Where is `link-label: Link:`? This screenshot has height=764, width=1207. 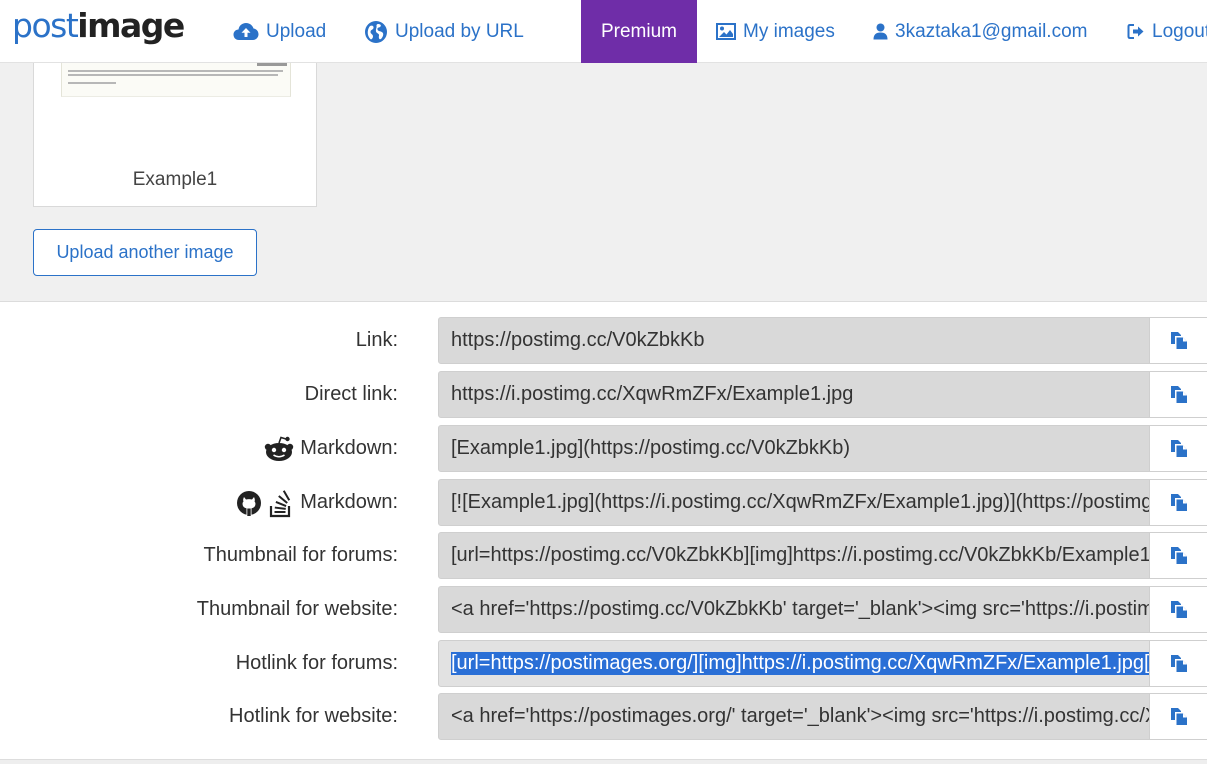 link-label: Link: is located at coordinates (376, 340).